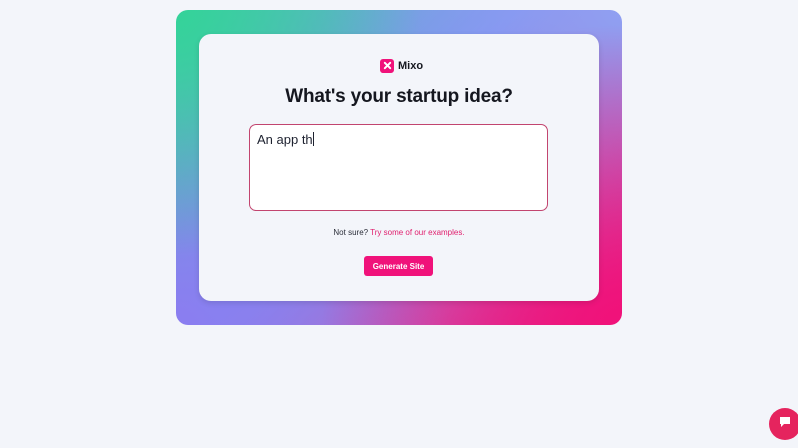  What do you see at coordinates (399, 96) in the screenshot?
I see `page-title: What's your startup idea?` at bounding box center [399, 96].